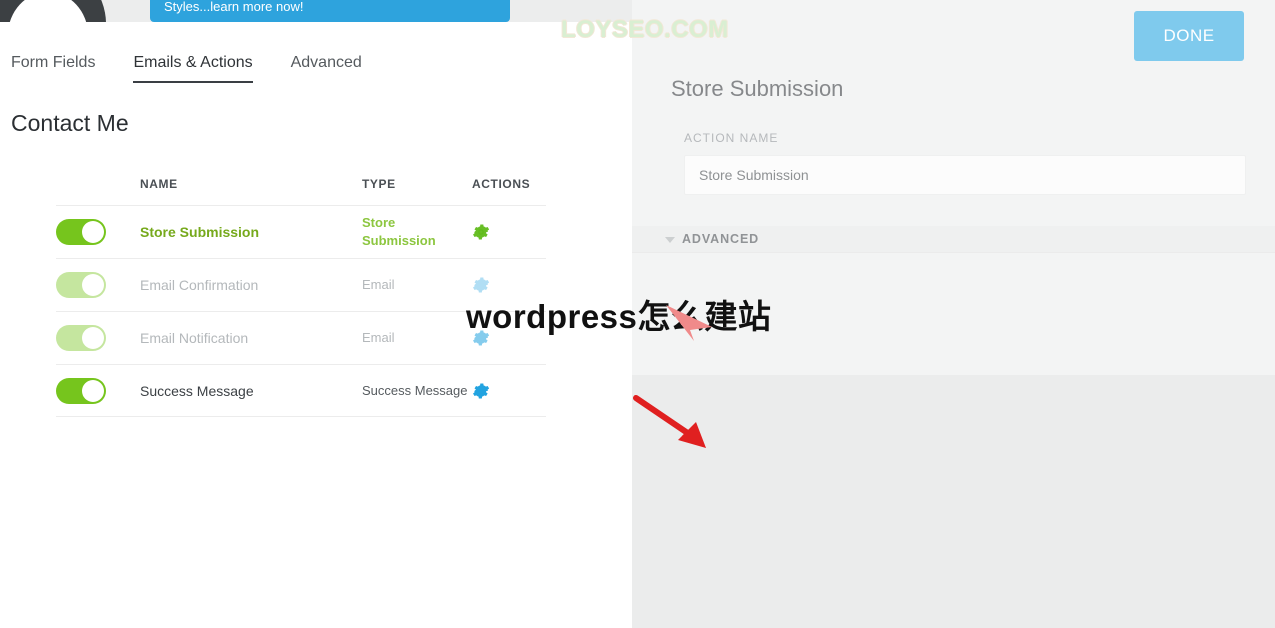 This screenshot has width=1275, height=628. Describe the element at coordinates (757, 88) in the screenshot. I see `panel-title: Store Submission` at that location.